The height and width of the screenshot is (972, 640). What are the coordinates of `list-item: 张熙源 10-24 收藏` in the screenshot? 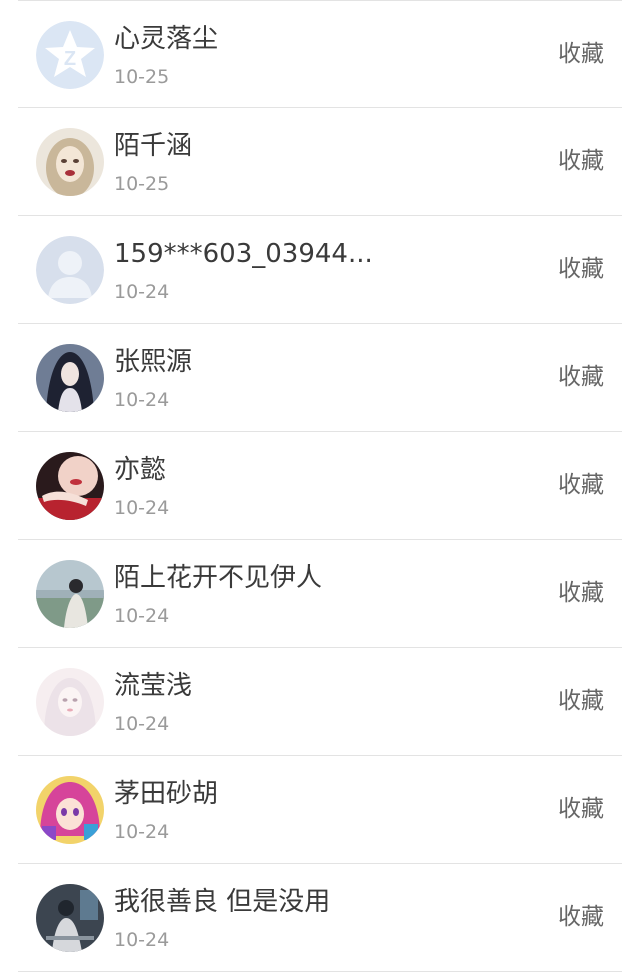 It's located at (320, 378).